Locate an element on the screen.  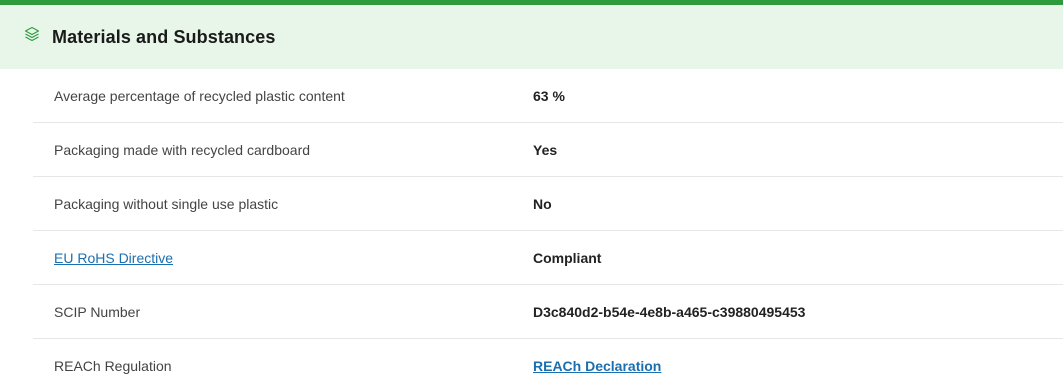
attribute-label-container: EU RoHS Directive is located at coordinates (283, 258).